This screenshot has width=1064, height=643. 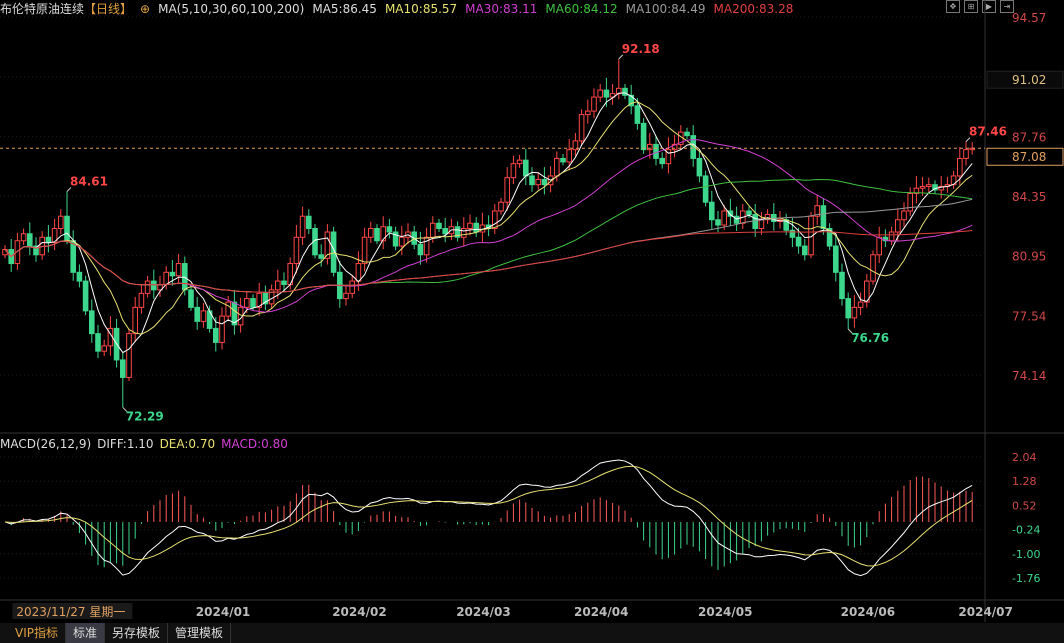 I want to click on tab-manage-template: 管理模板, so click(x=200, y=633).